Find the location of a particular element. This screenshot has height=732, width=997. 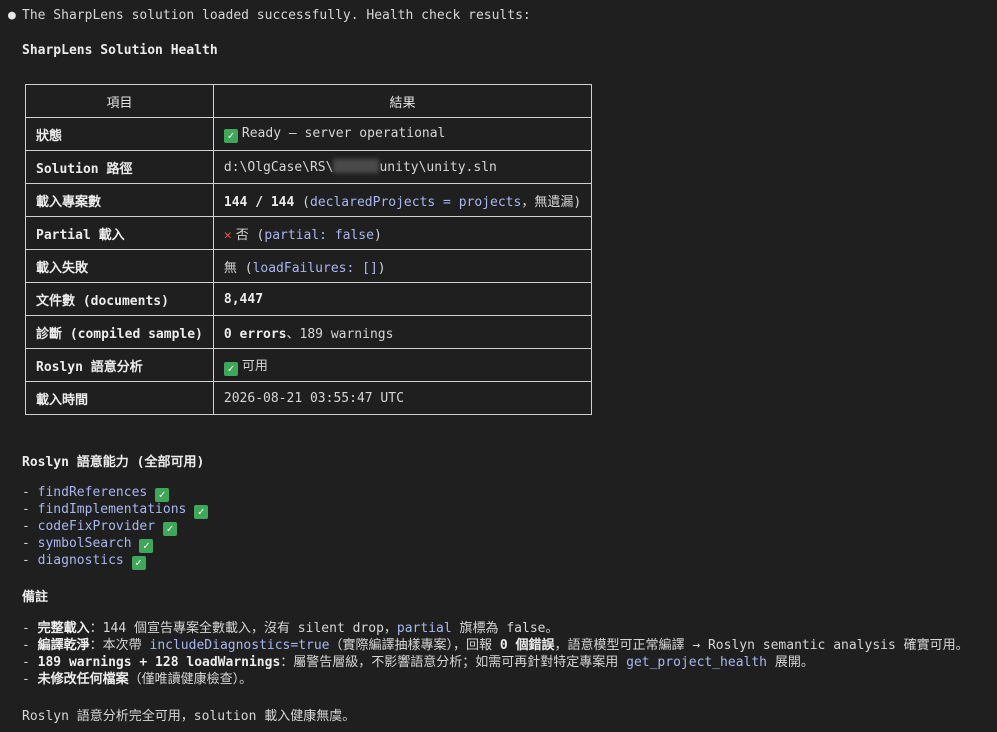

inline-code: partial is located at coordinates (424, 628).